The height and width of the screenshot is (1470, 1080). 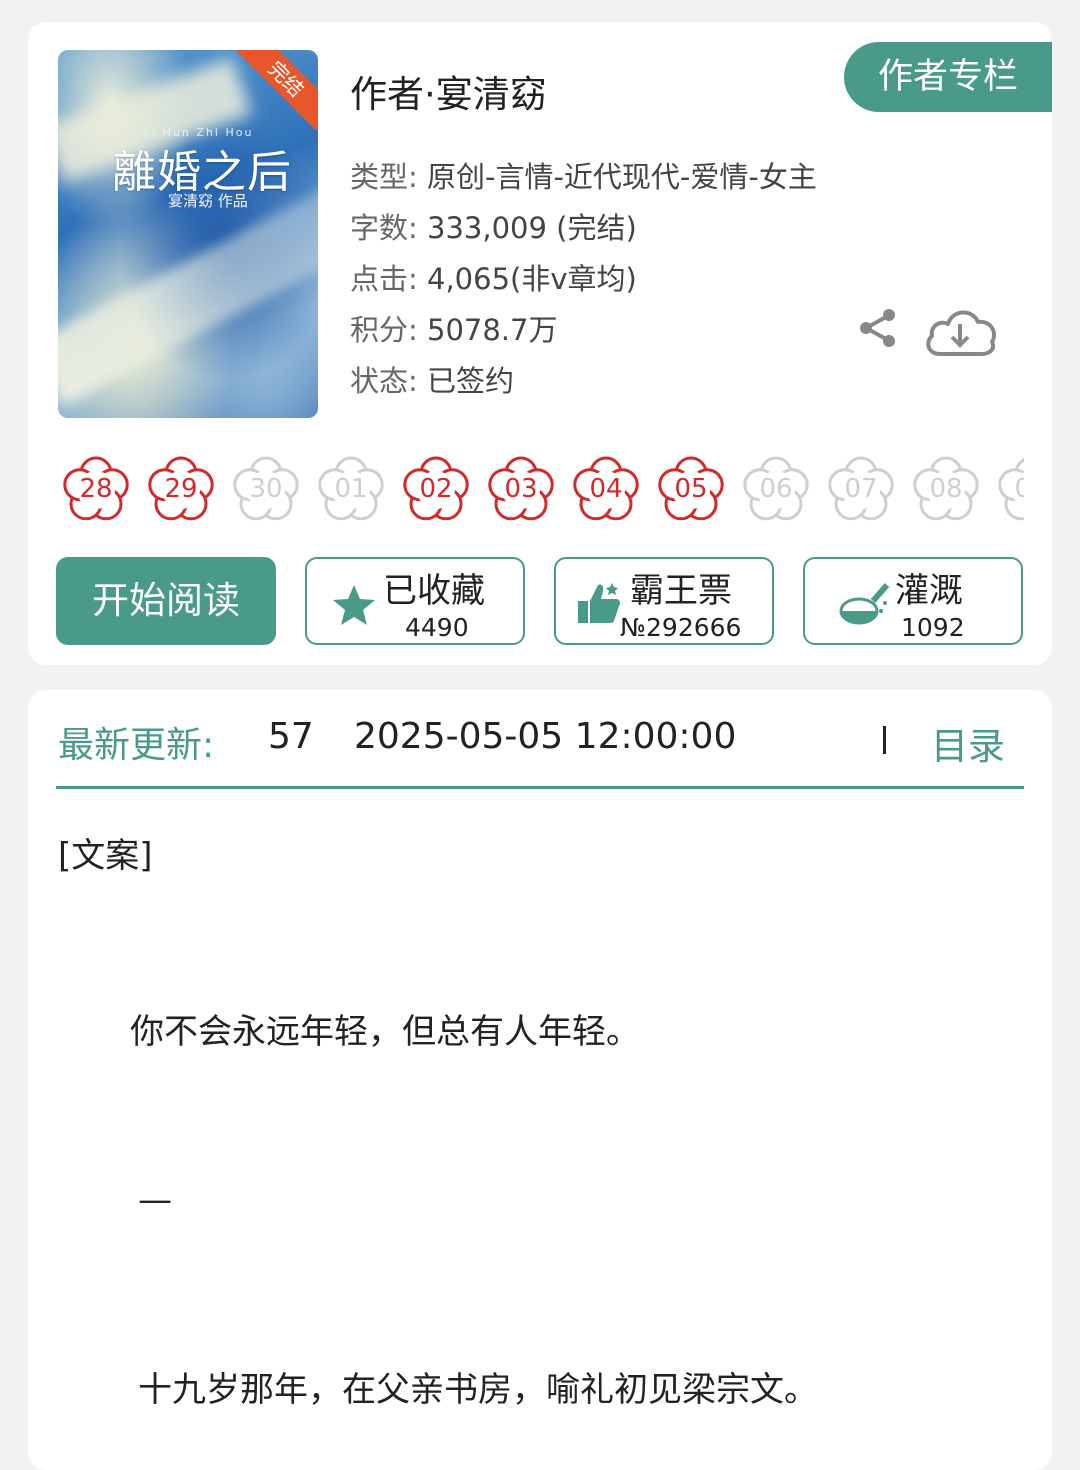 I want to click on flower-day-label: 28, so click(x=96, y=489).